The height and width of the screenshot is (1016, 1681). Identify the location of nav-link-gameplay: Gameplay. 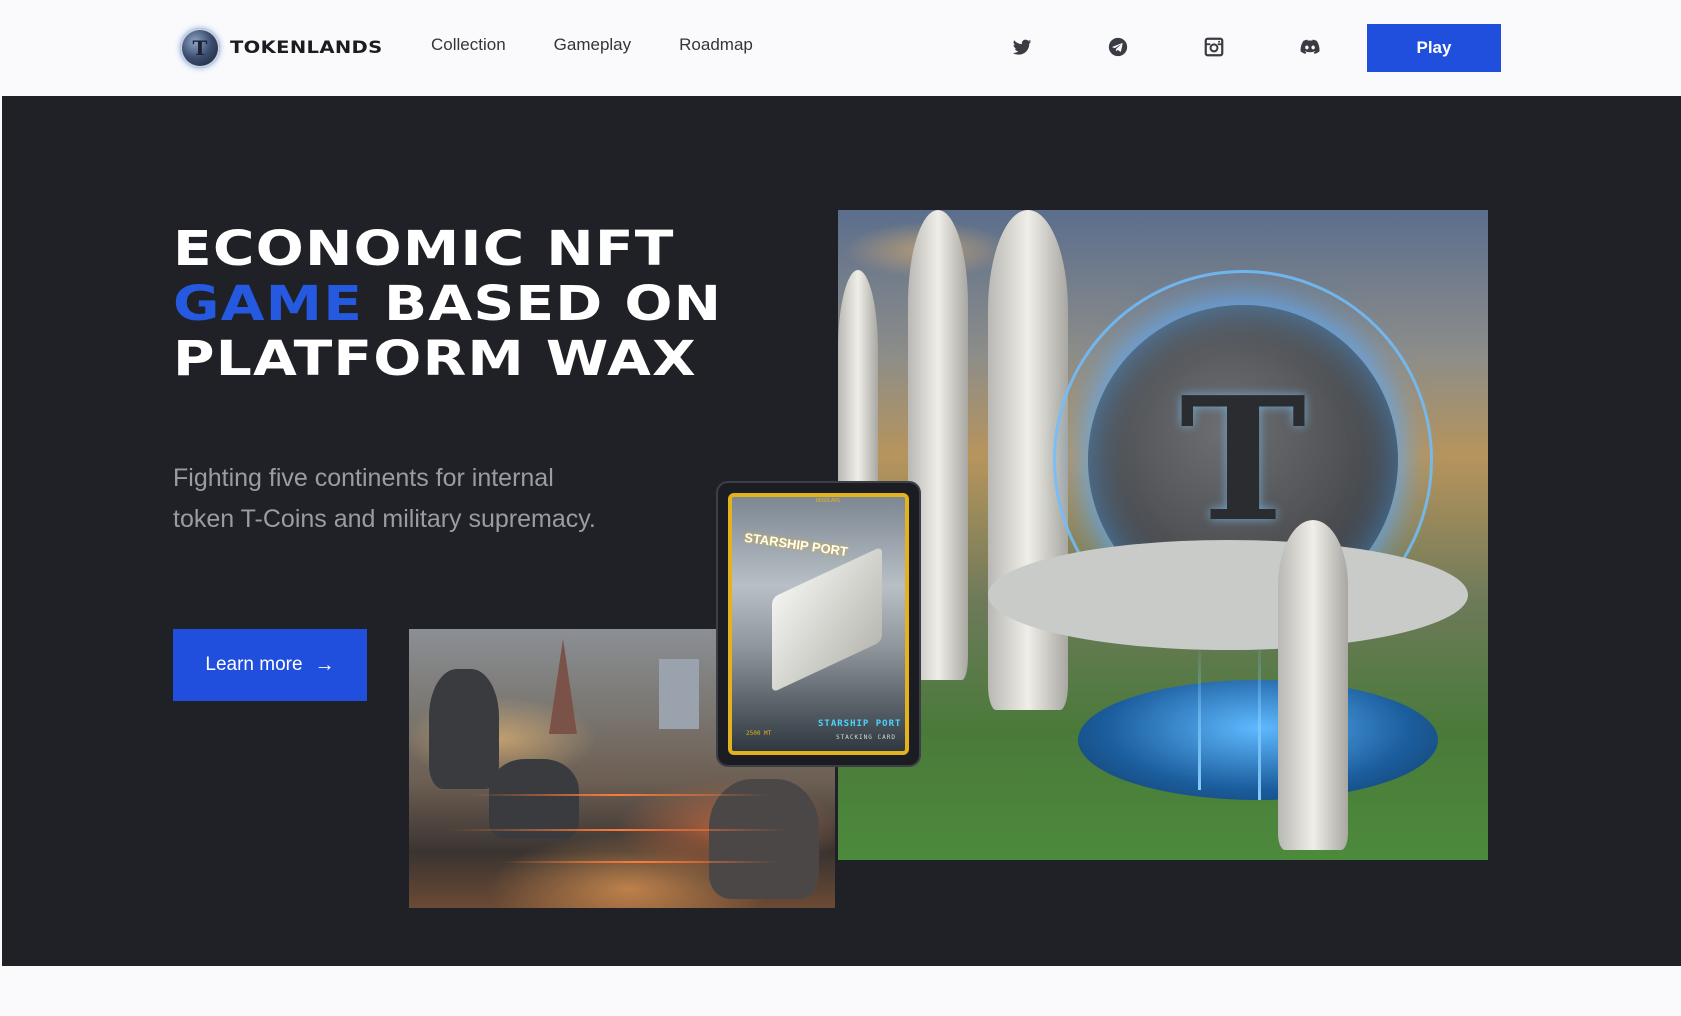
(592, 45).